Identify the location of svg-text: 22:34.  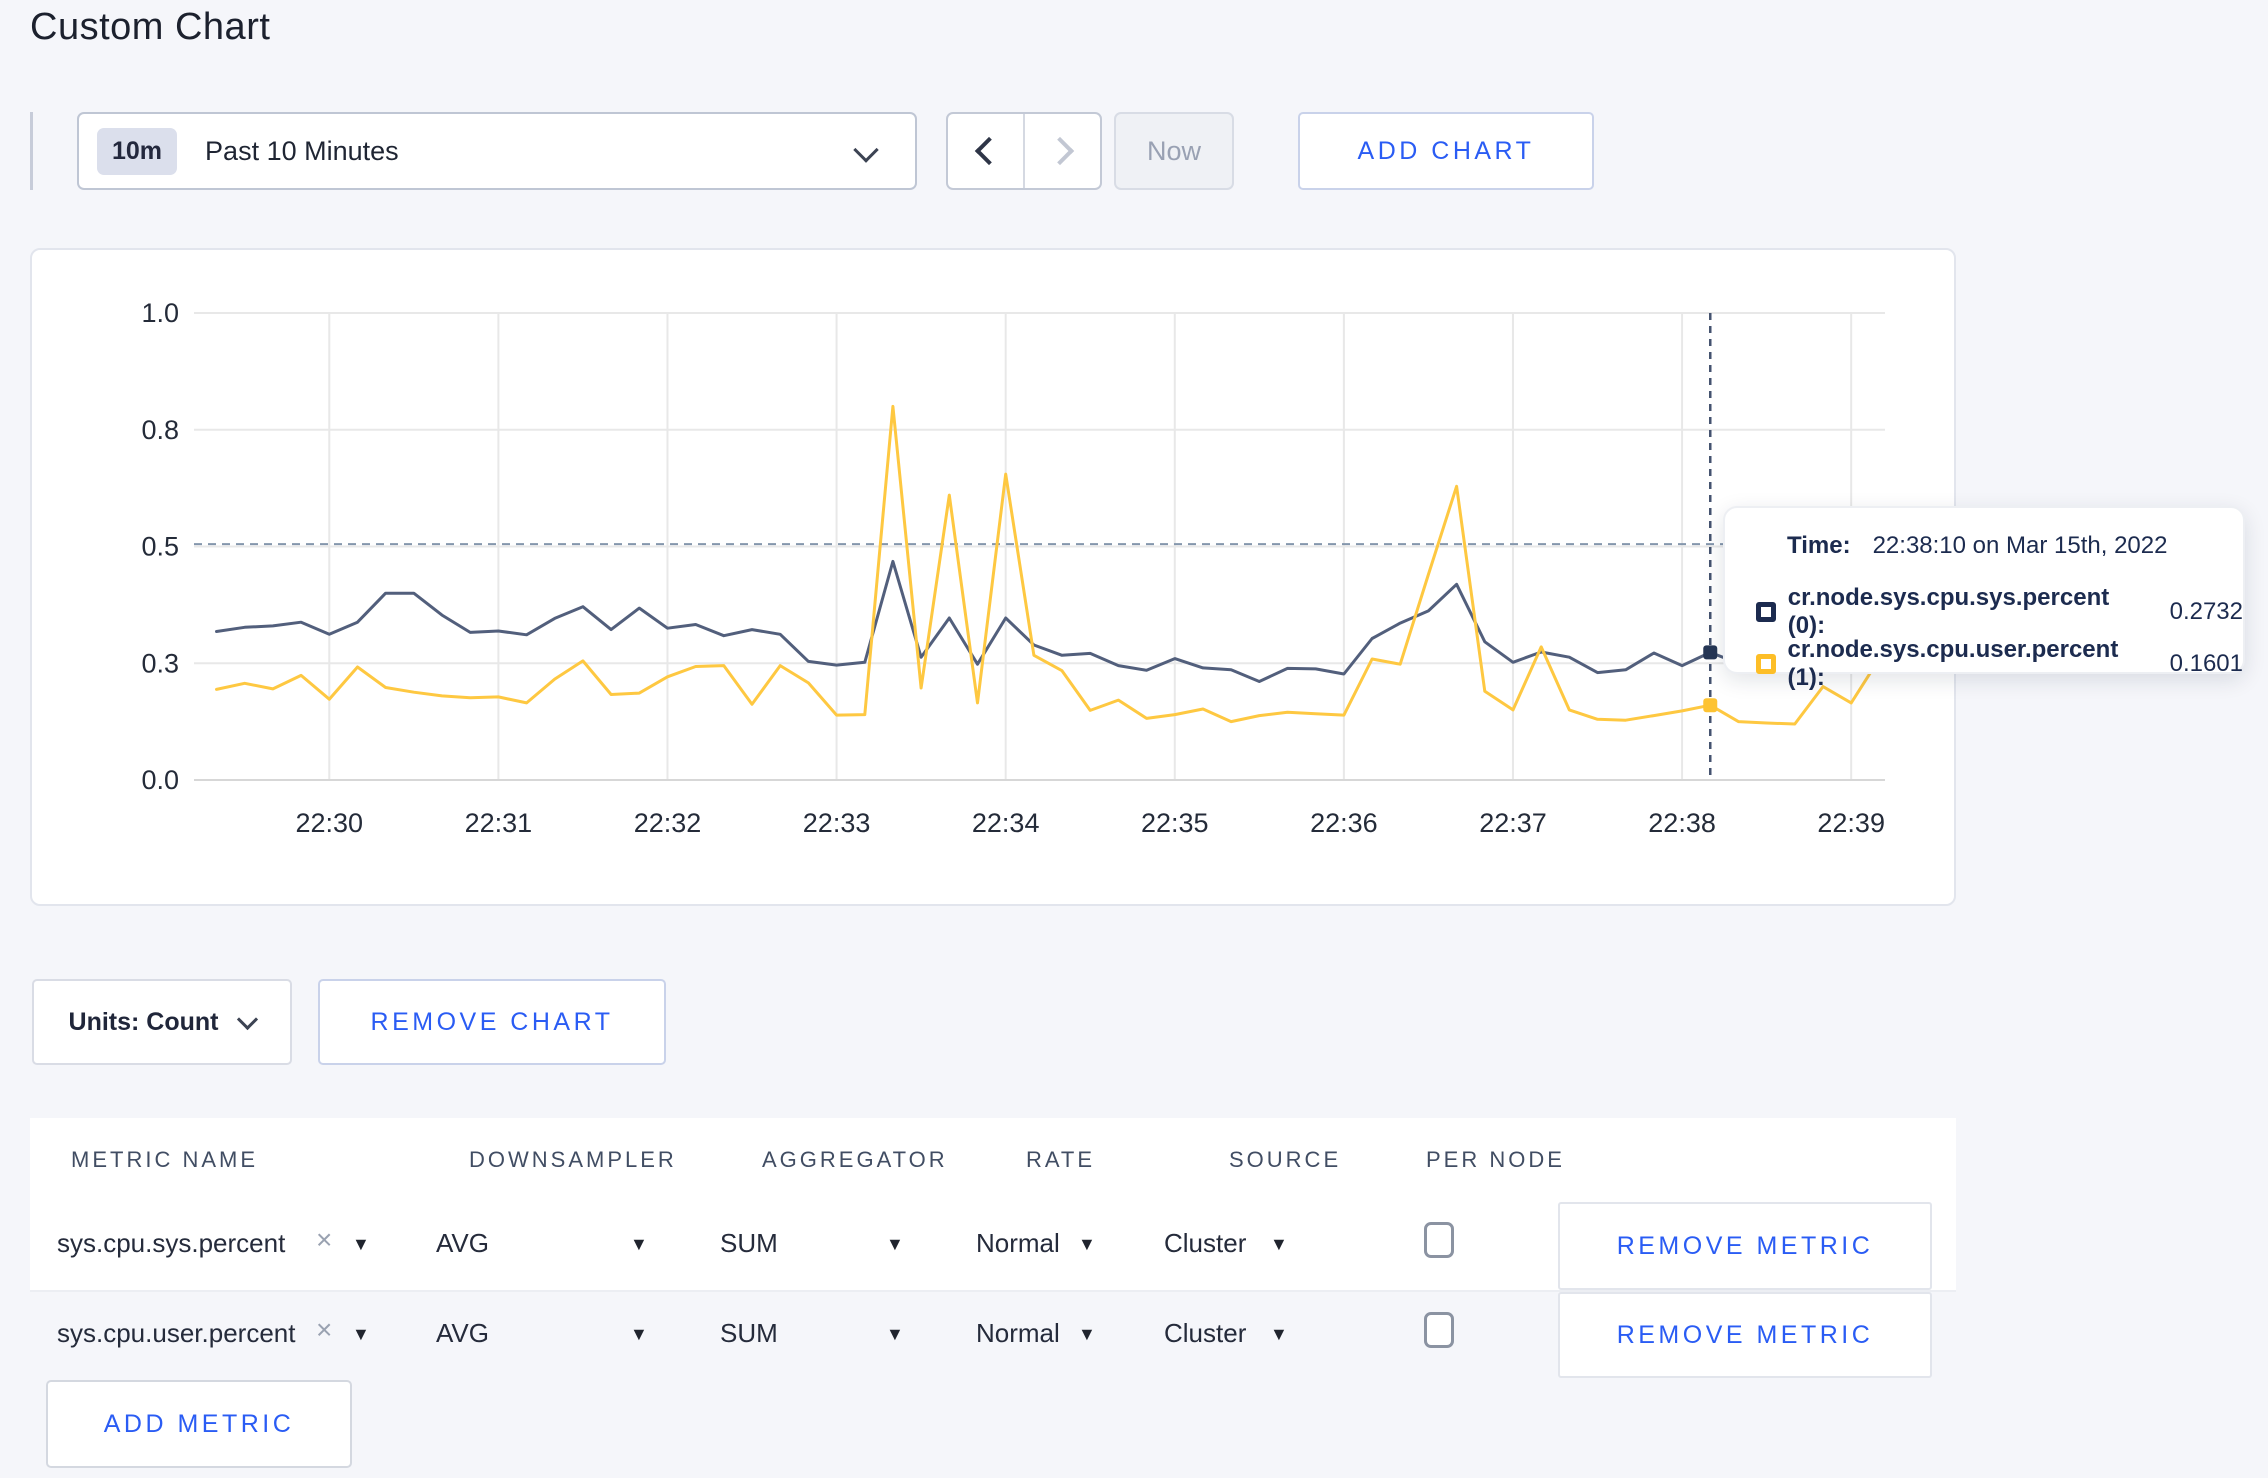
(1006, 823).